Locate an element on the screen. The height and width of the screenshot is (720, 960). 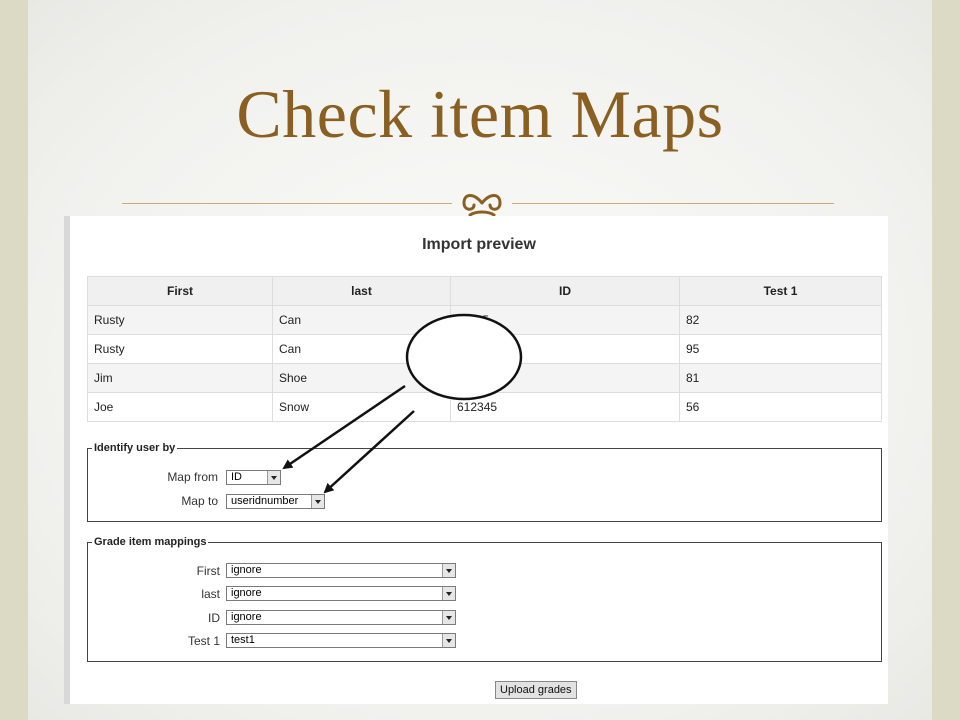
table-header-row: First last ID Test 1 is located at coordinates (484, 291).